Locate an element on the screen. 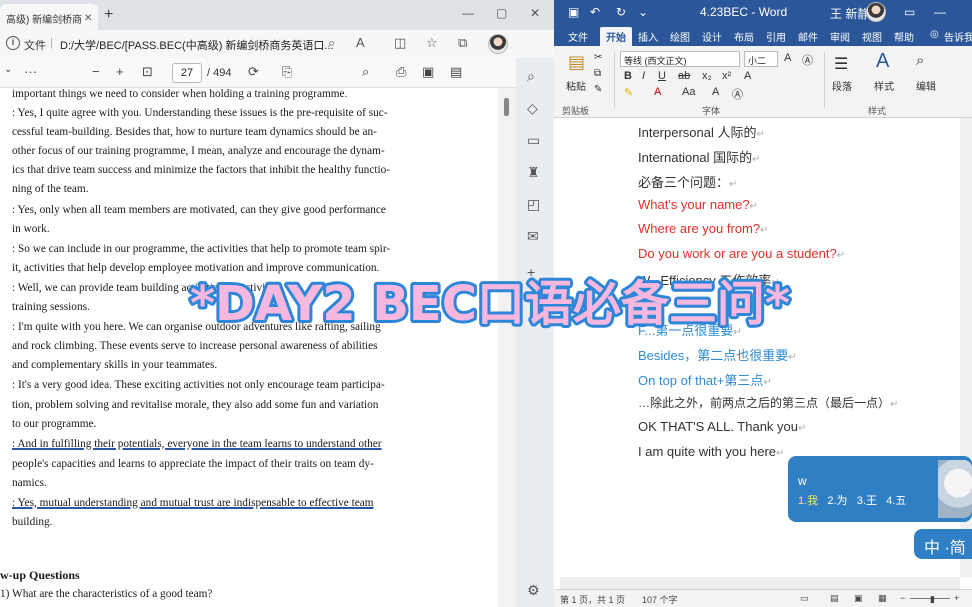  editing-button: 编辑 is located at coordinates (926, 85).